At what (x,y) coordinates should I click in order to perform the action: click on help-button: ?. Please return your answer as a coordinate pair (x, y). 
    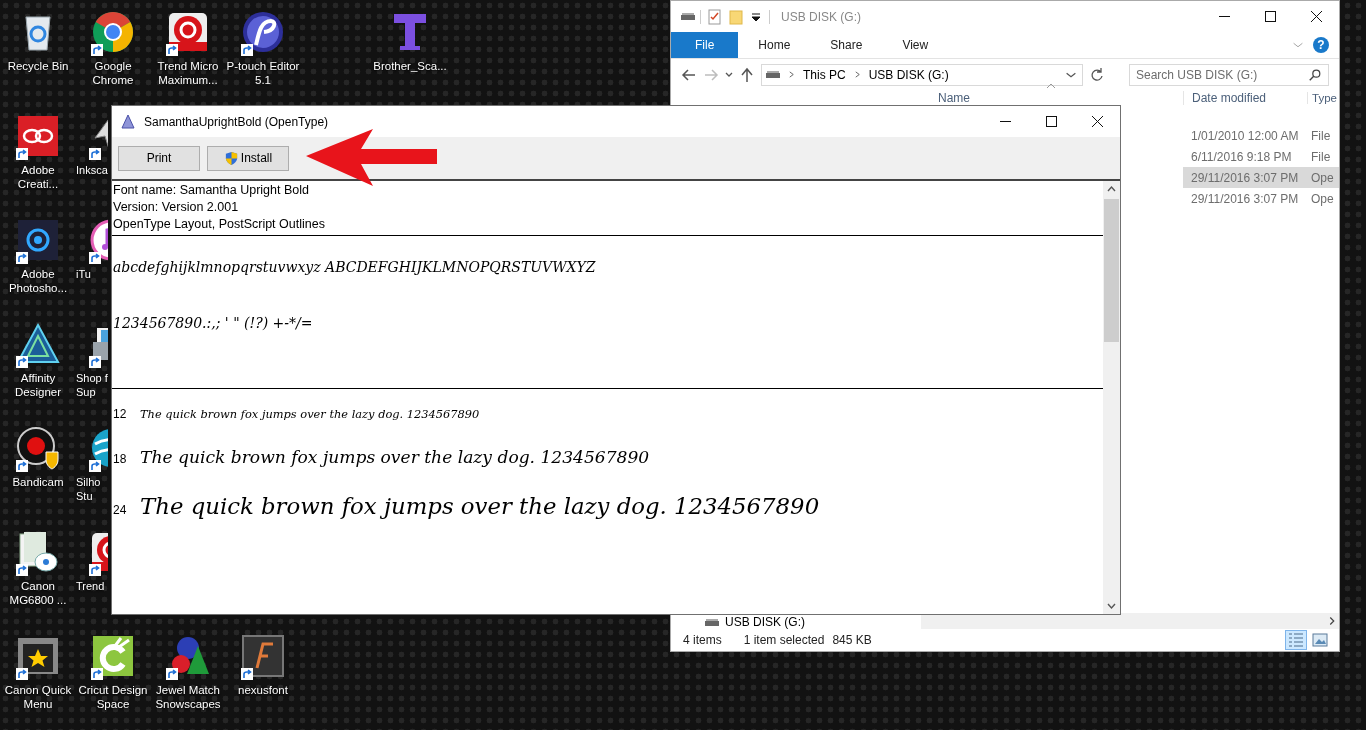
    Looking at the image, I should click on (1321, 45).